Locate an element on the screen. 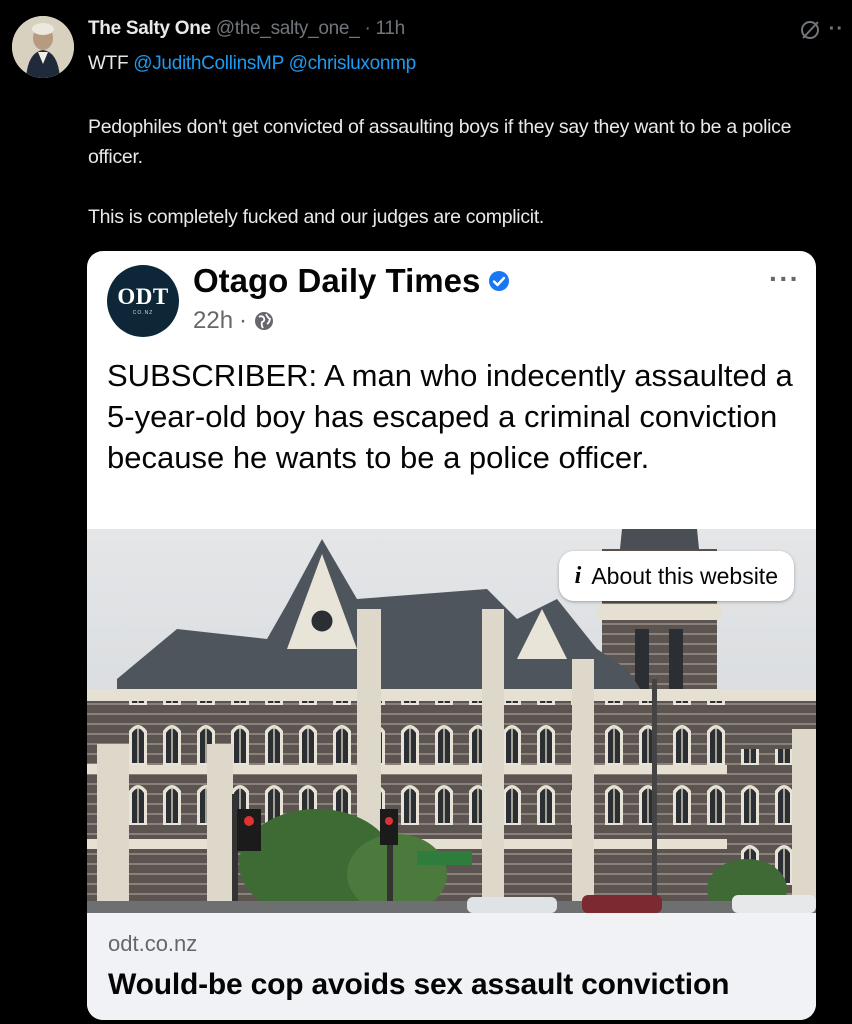 The width and height of the screenshot is (852, 1024). globe-icon is located at coordinates (264, 321).